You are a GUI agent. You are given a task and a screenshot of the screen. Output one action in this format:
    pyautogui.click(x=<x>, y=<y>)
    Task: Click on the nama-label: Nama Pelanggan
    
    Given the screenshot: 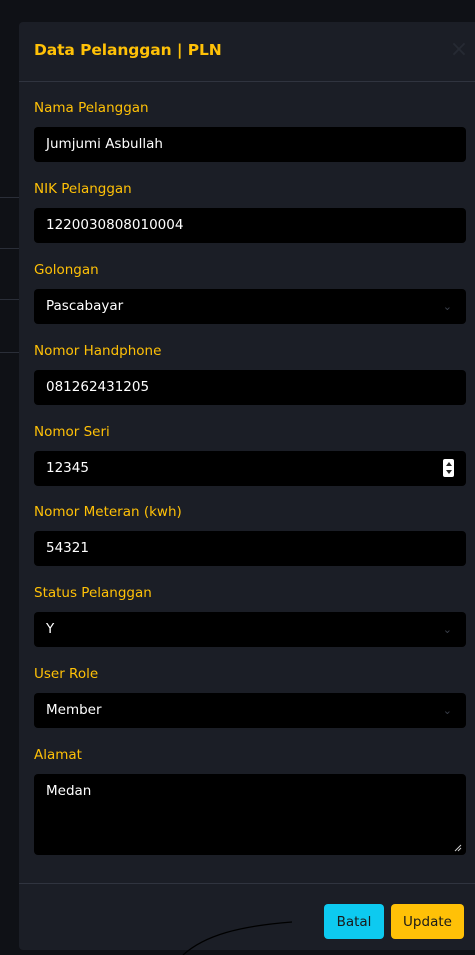 What is the action you would take?
    pyautogui.click(x=91, y=108)
    